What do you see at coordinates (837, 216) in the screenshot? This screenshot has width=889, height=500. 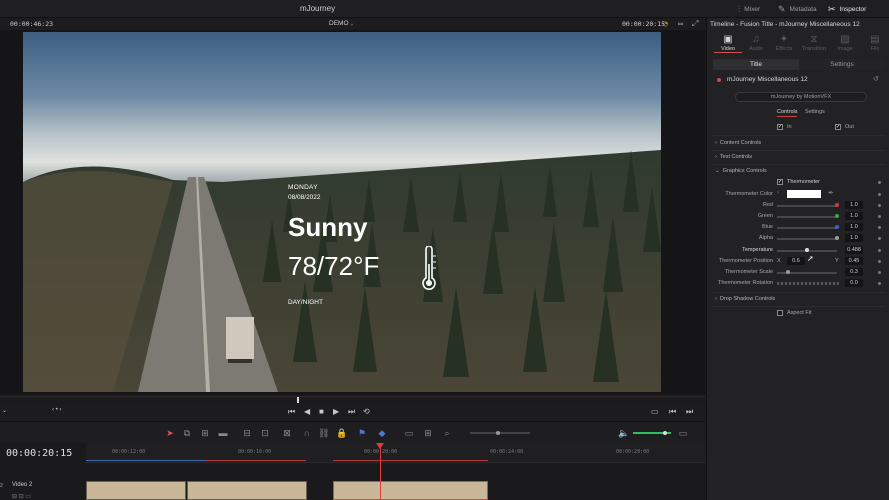 I see `green-knob` at bounding box center [837, 216].